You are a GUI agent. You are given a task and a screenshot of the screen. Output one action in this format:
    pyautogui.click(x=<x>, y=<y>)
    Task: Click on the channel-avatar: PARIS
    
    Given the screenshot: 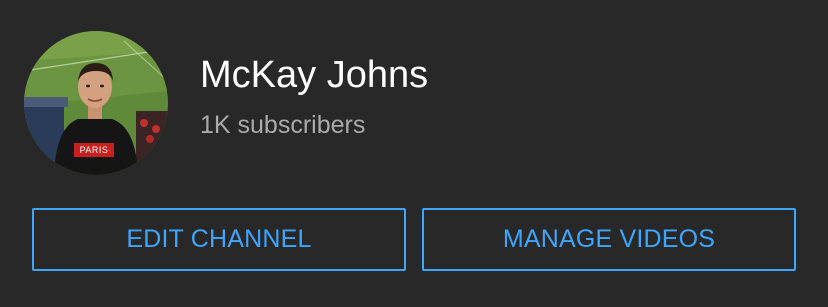 What is the action you would take?
    pyautogui.click(x=96, y=103)
    